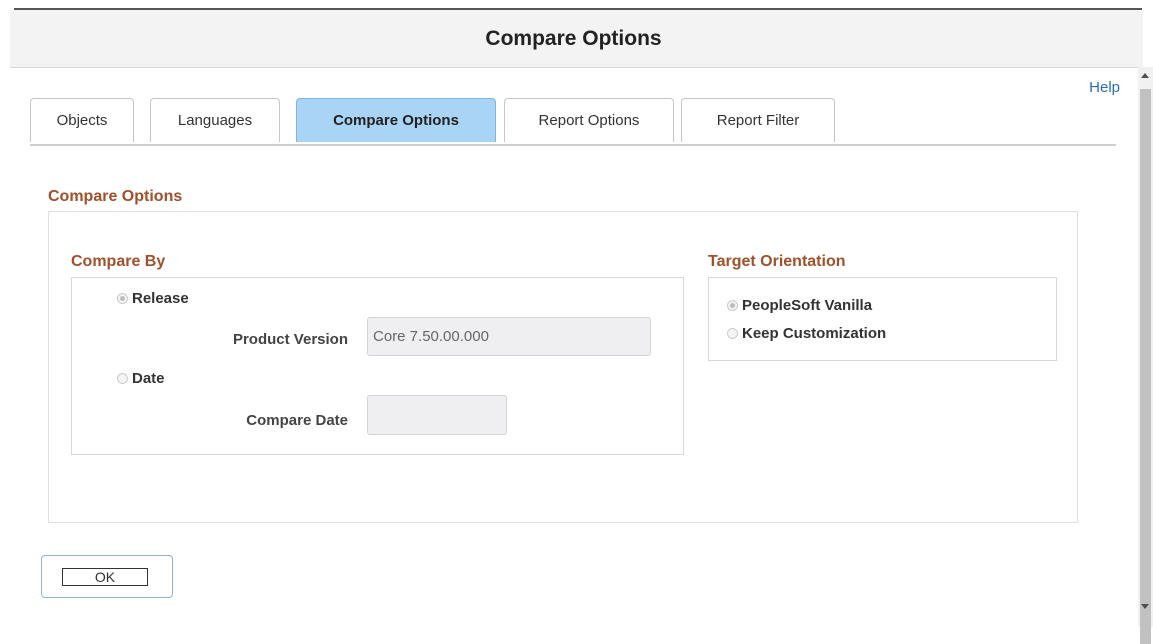 This screenshot has width=1153, height=644. I want to click on ok-button: OK, so click(107, 576).